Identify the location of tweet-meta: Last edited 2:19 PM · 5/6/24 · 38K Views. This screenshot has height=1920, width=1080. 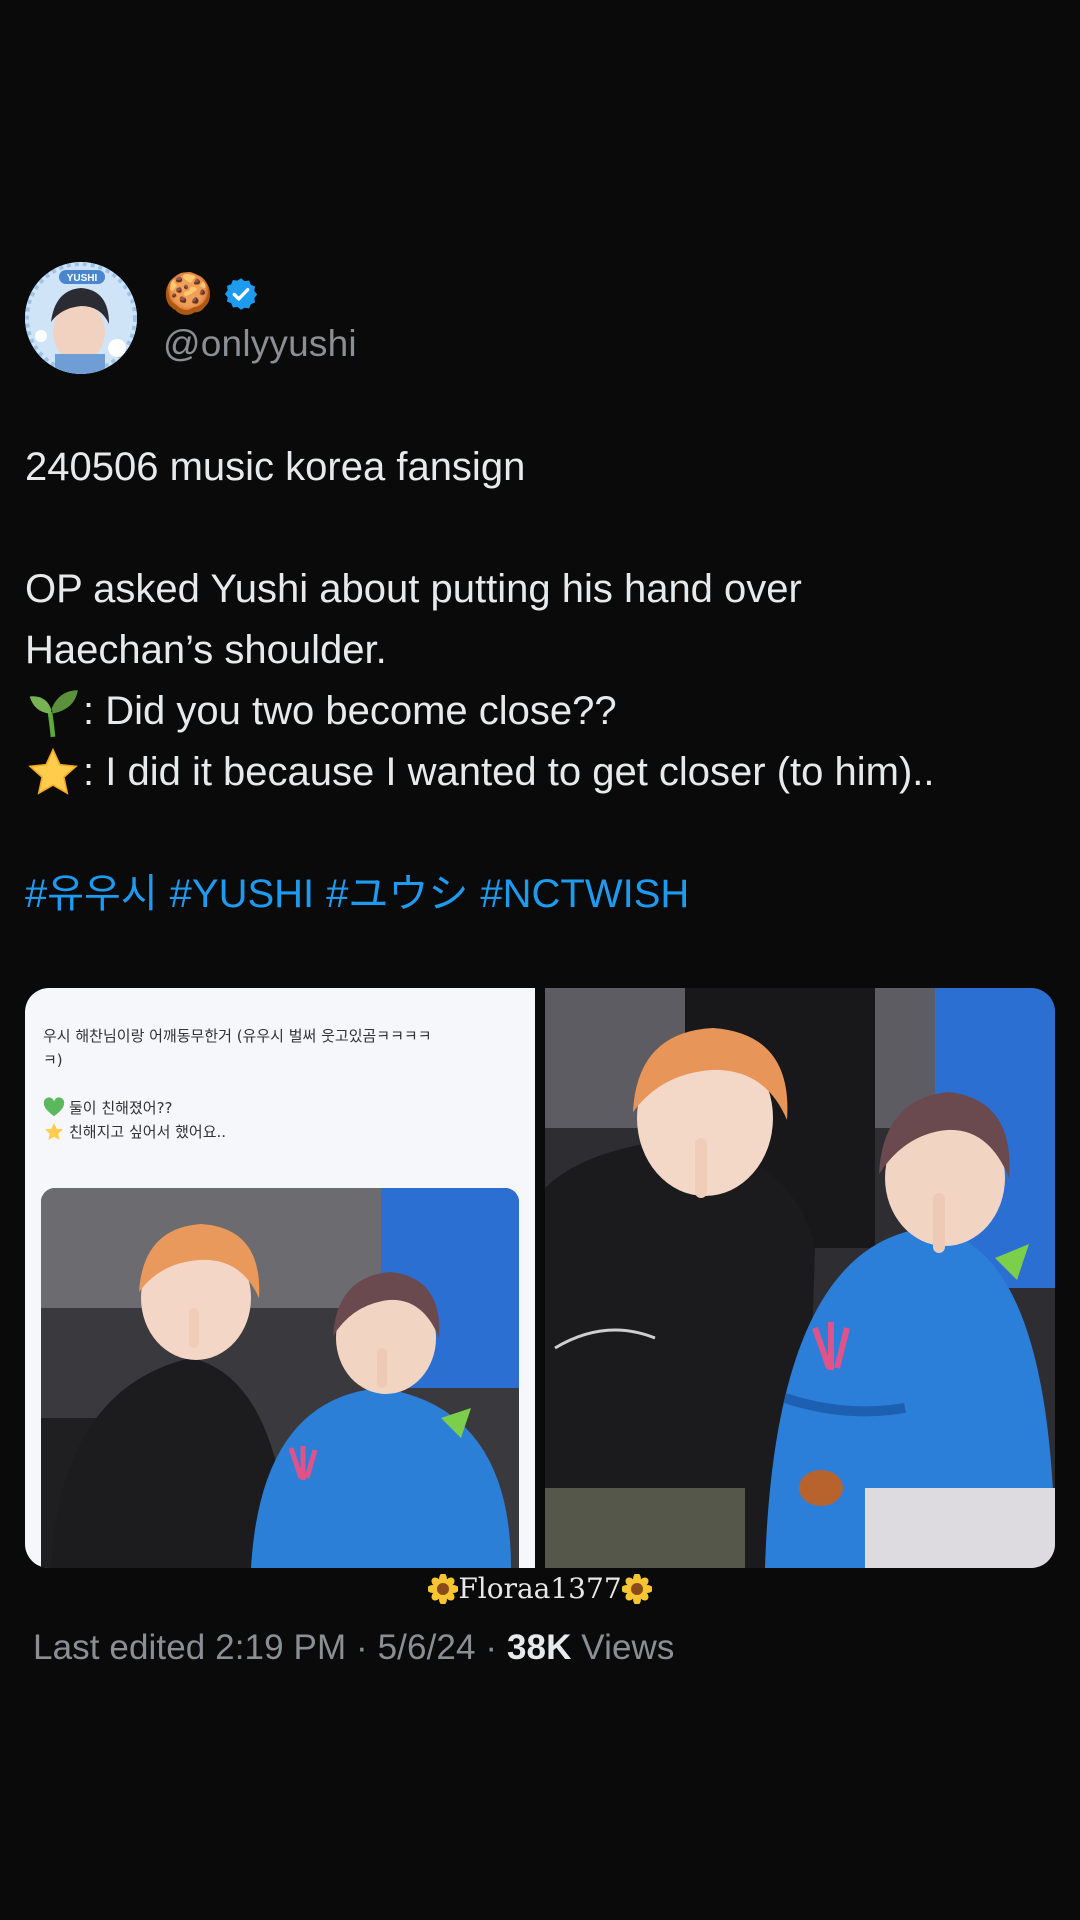
(354, 1648).